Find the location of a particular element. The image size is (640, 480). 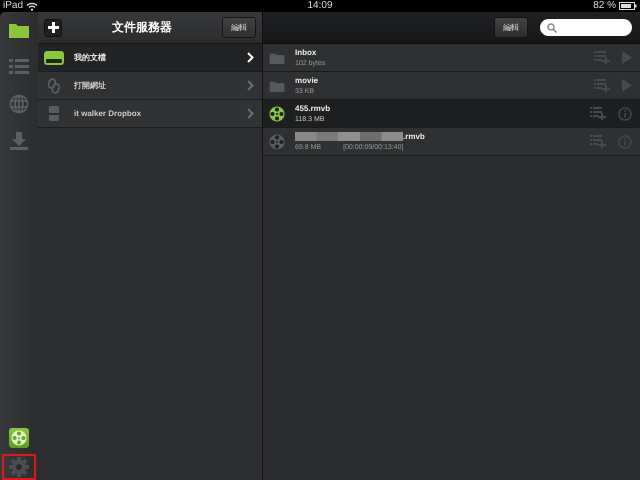

server-label: 我的文檔 is located at coordinates (90, 57).